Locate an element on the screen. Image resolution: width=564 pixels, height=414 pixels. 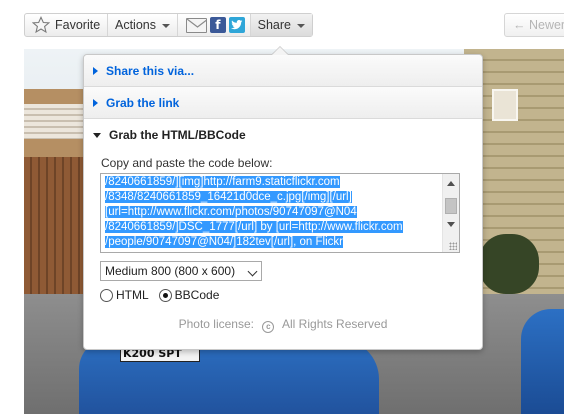
share-services: f t is located at coordinates (214, 25).